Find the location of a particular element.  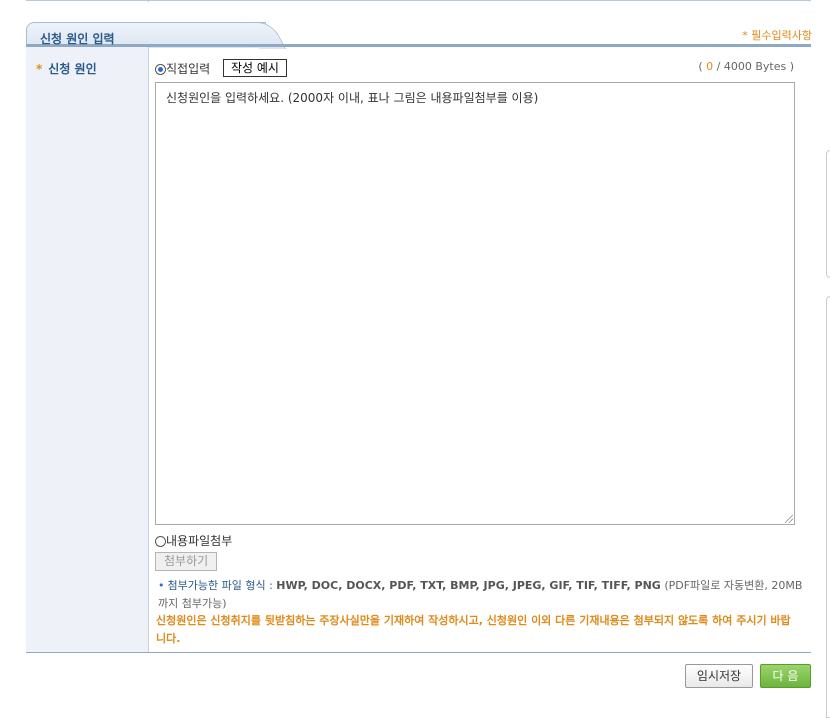

file-attach-label: 내용파일첨부 is located at coordinates (199, 541).